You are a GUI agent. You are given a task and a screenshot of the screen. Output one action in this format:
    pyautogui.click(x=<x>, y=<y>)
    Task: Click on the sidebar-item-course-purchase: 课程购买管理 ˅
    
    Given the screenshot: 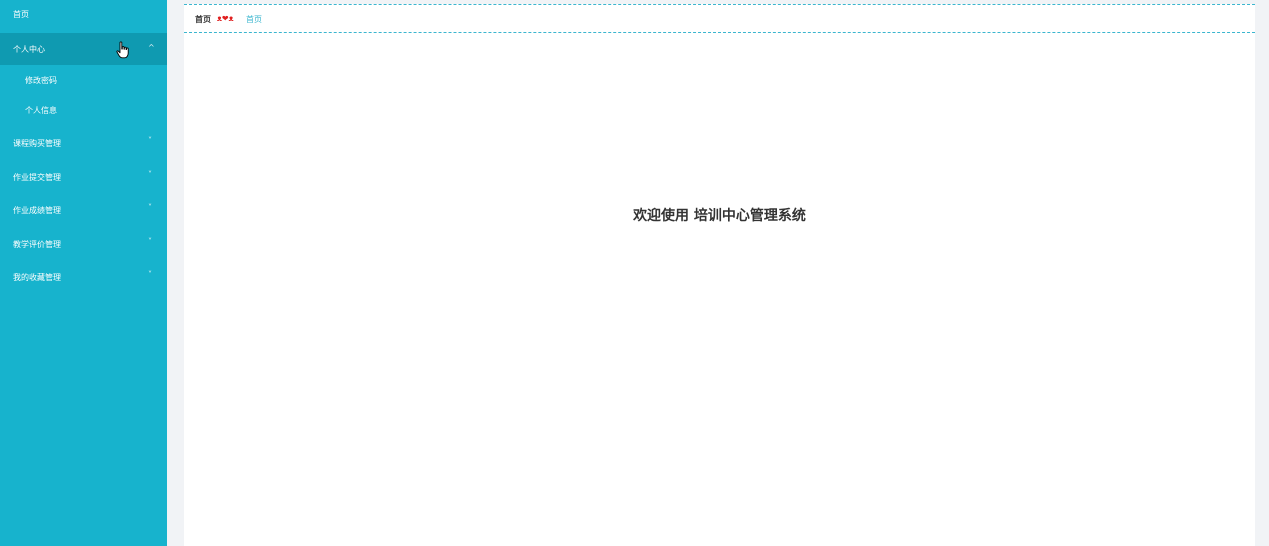 What is the action you would take?
    pyautogui.click(x=83, y=144)
    